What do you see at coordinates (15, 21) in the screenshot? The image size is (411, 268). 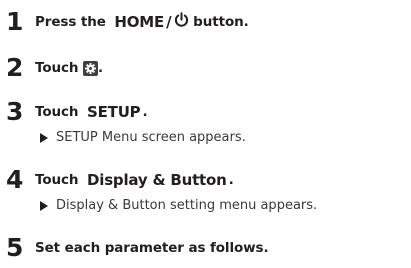 I see `step-number: 1` at bounding box center [15, 21].